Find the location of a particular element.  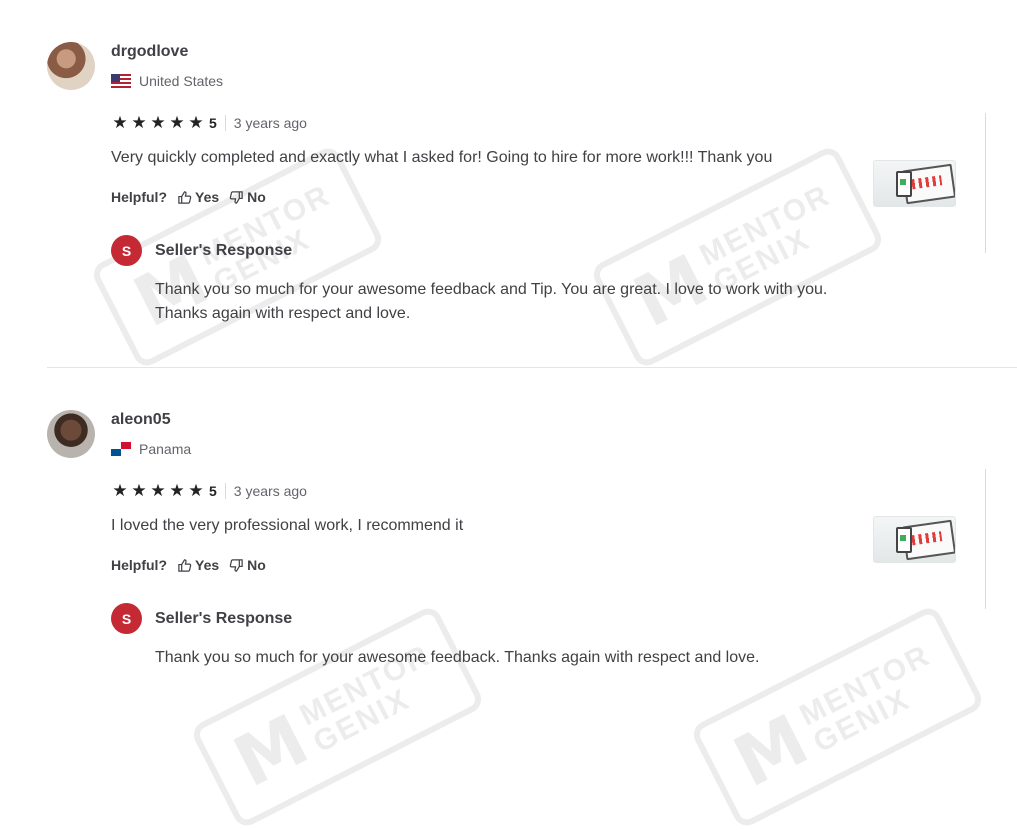

reviewer-country: Panama is located at coordinates (151, 449).